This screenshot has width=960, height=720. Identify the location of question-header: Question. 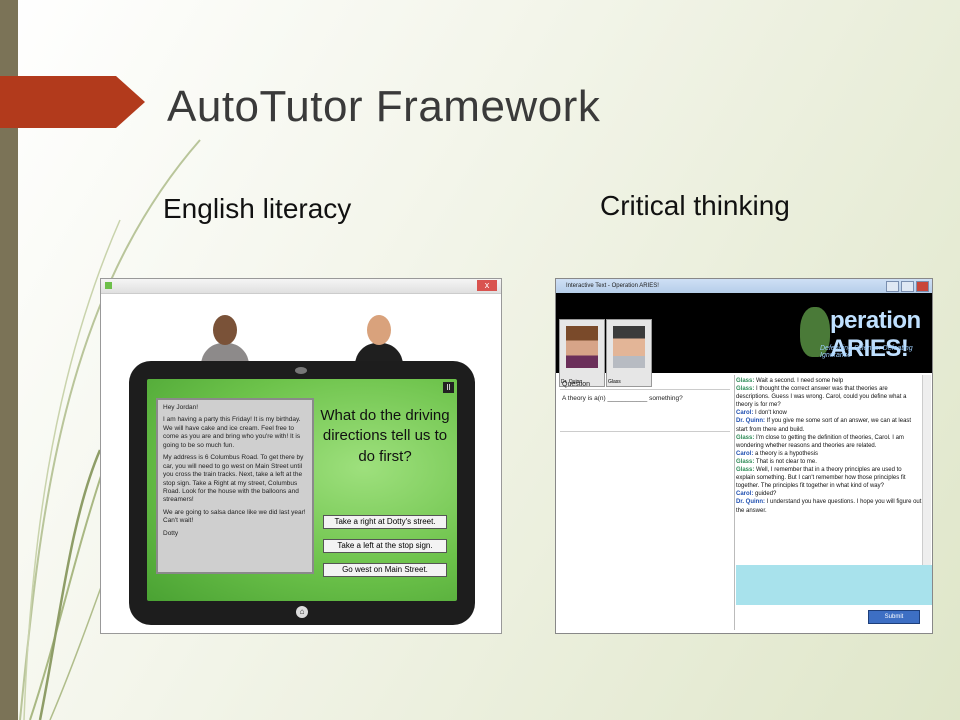
(576, 384).